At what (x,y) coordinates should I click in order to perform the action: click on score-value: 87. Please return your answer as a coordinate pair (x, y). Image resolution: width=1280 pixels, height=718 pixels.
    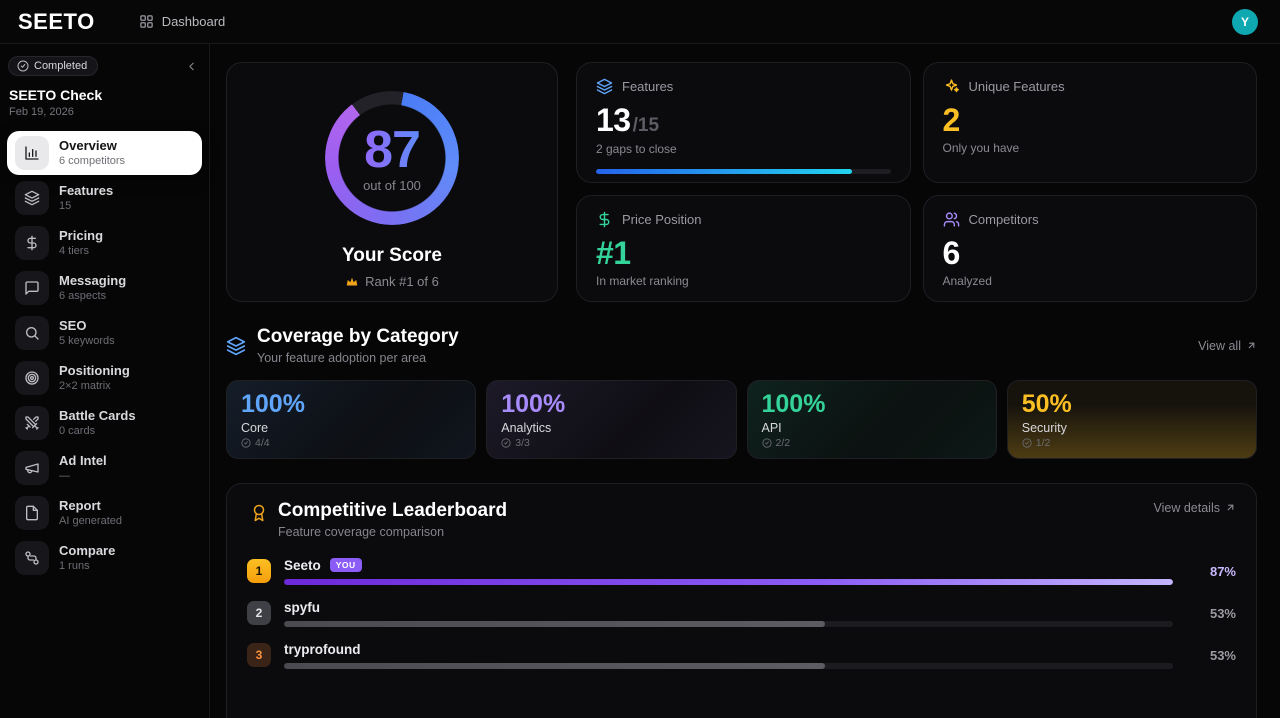
    Looking at the image, I should click on (392, 149).